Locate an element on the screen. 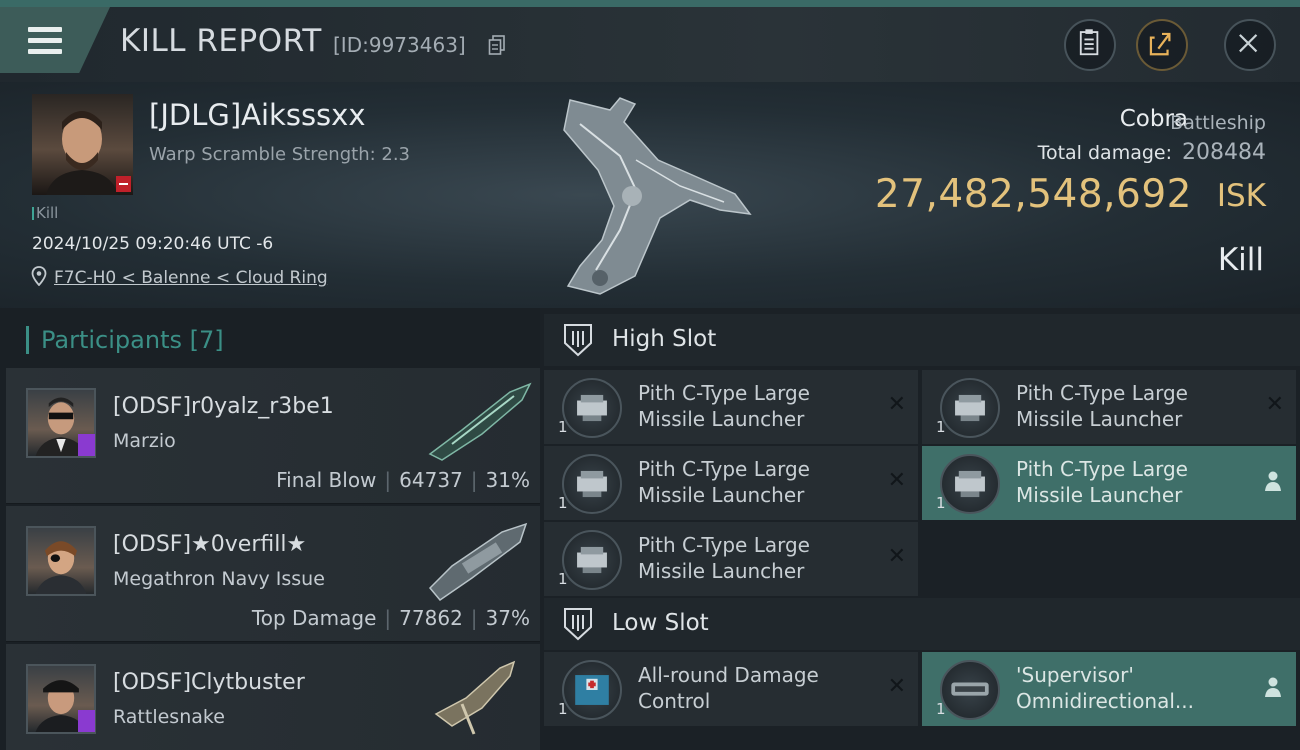  low-slot-title: Low Slot is located at coordinates (660, 623).